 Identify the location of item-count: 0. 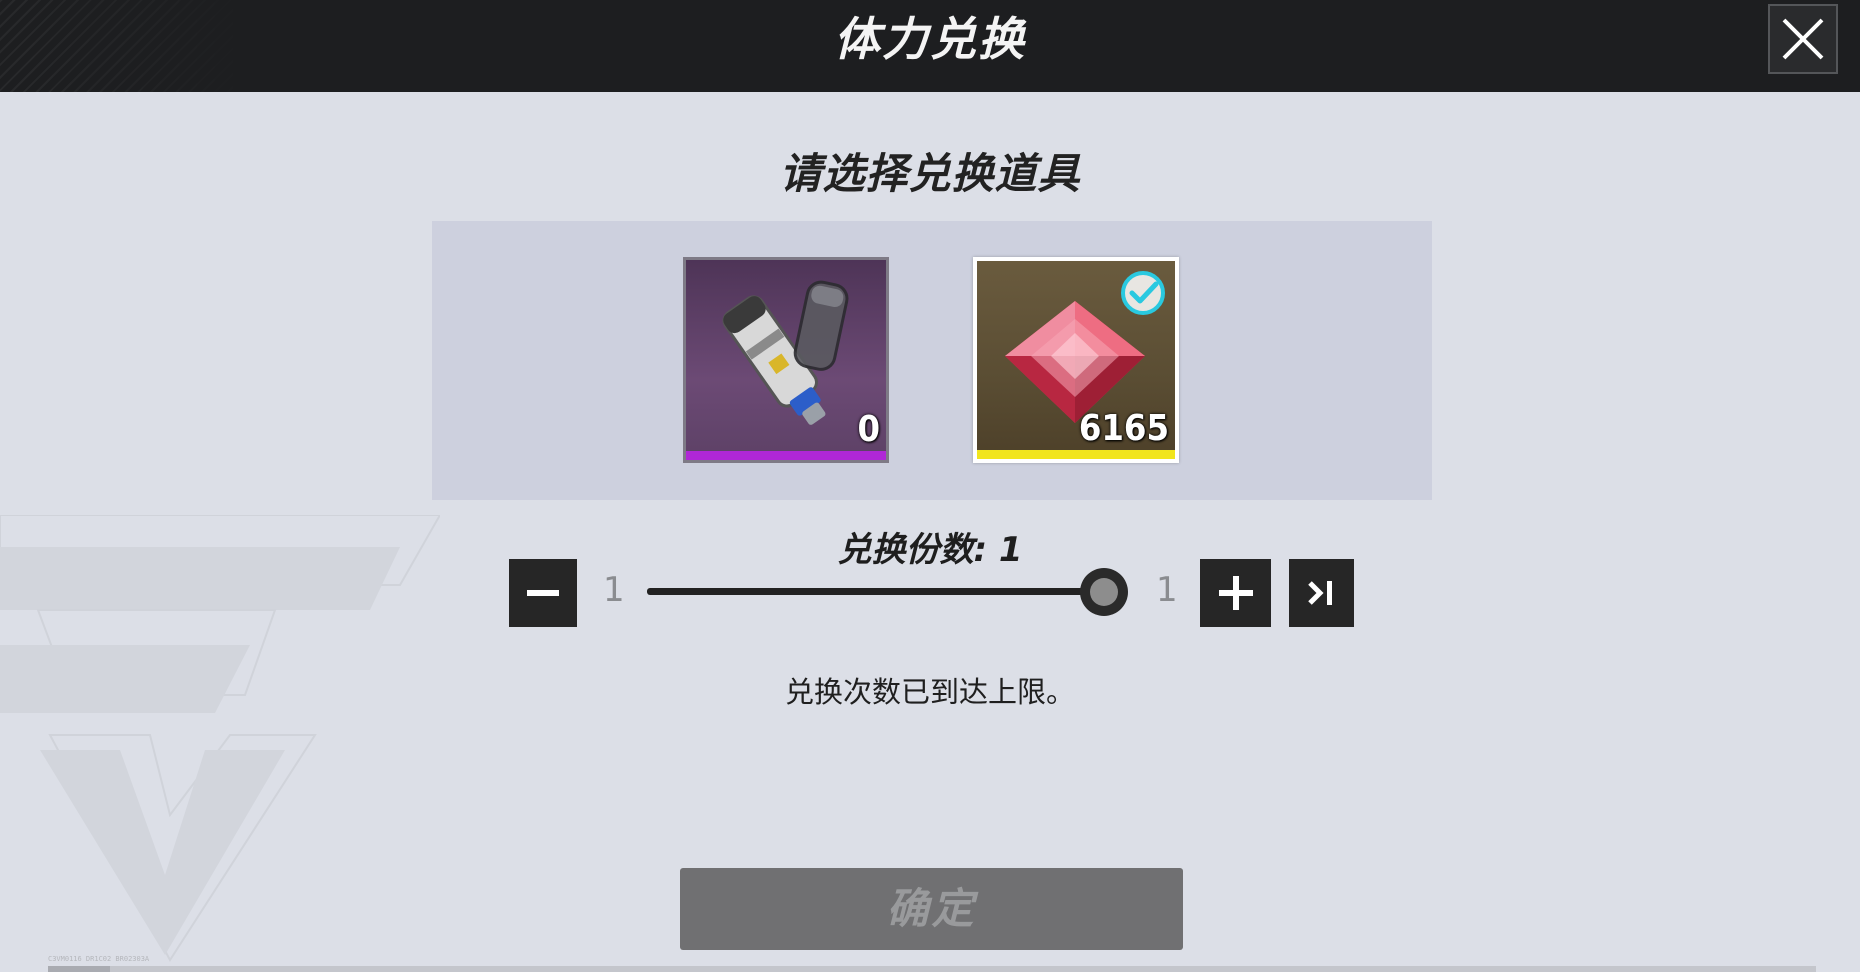
(868, 429).